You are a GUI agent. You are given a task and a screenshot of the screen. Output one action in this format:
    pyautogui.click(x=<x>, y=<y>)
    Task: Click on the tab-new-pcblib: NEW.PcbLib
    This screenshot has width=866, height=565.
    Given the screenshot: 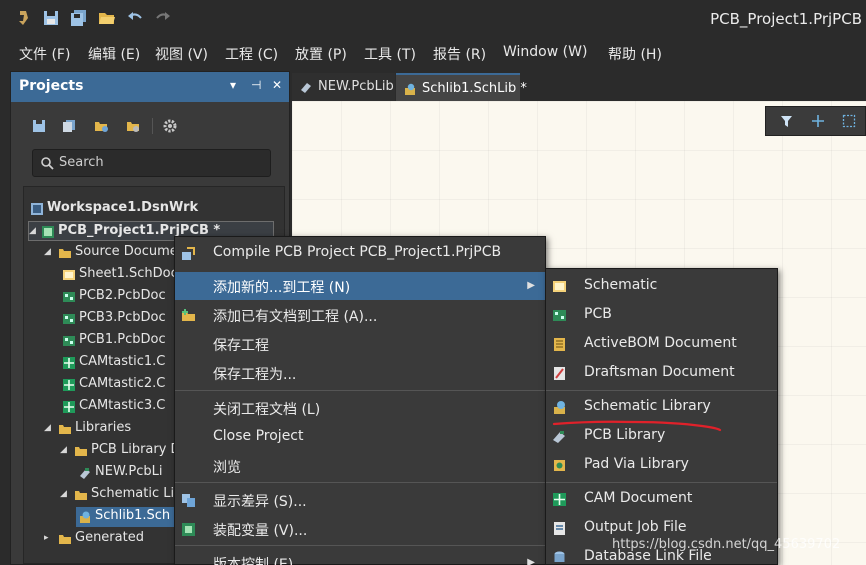 What is the action you would take?
    pyautogui.click(x=343, y=87)
    